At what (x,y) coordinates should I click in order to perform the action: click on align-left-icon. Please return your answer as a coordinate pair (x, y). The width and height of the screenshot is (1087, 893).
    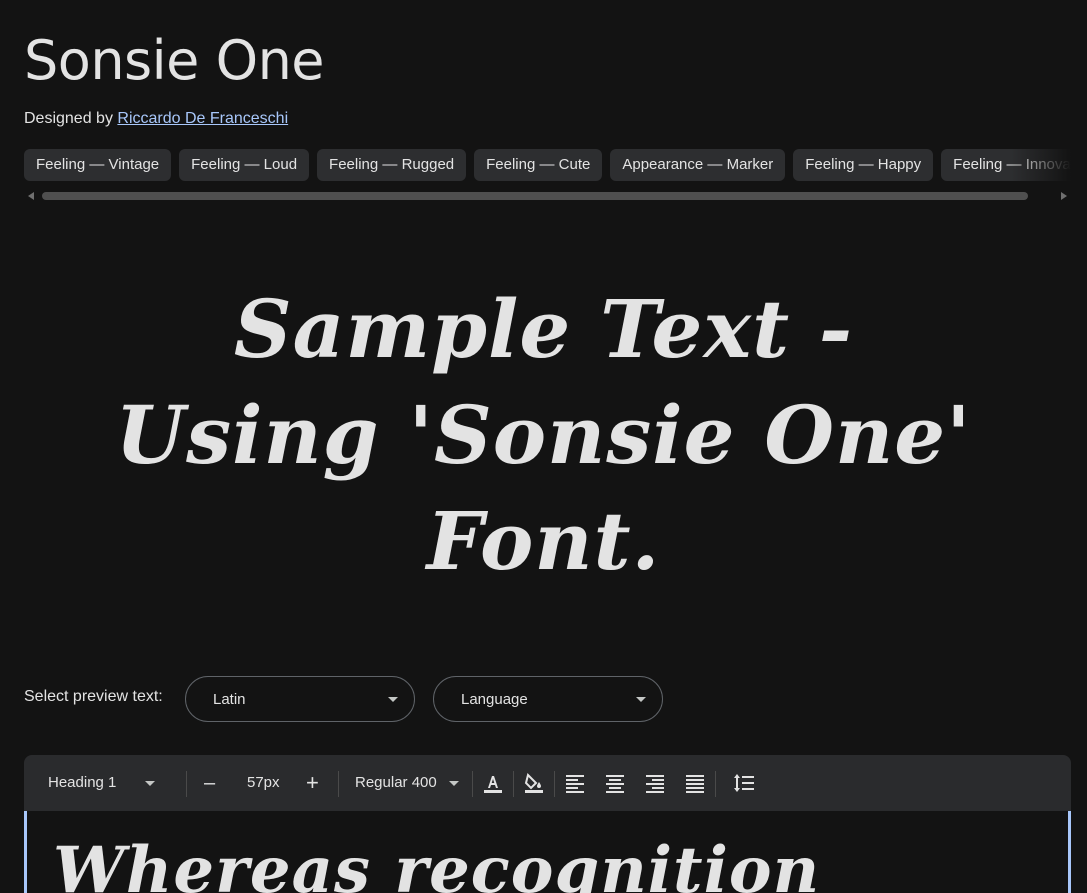
    Looking at the image, I should click on (575, 783).